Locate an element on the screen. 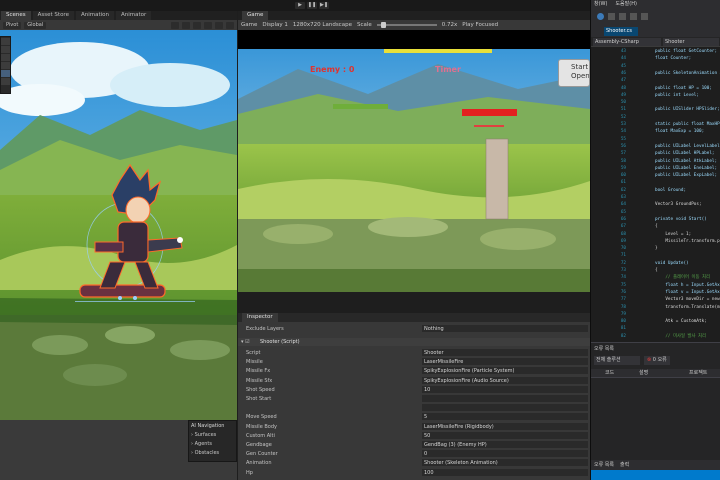 Image resolution: width=720 pixels, height=480 pixels. inspector-field-value: 0 is located at coordinates (505, 454).